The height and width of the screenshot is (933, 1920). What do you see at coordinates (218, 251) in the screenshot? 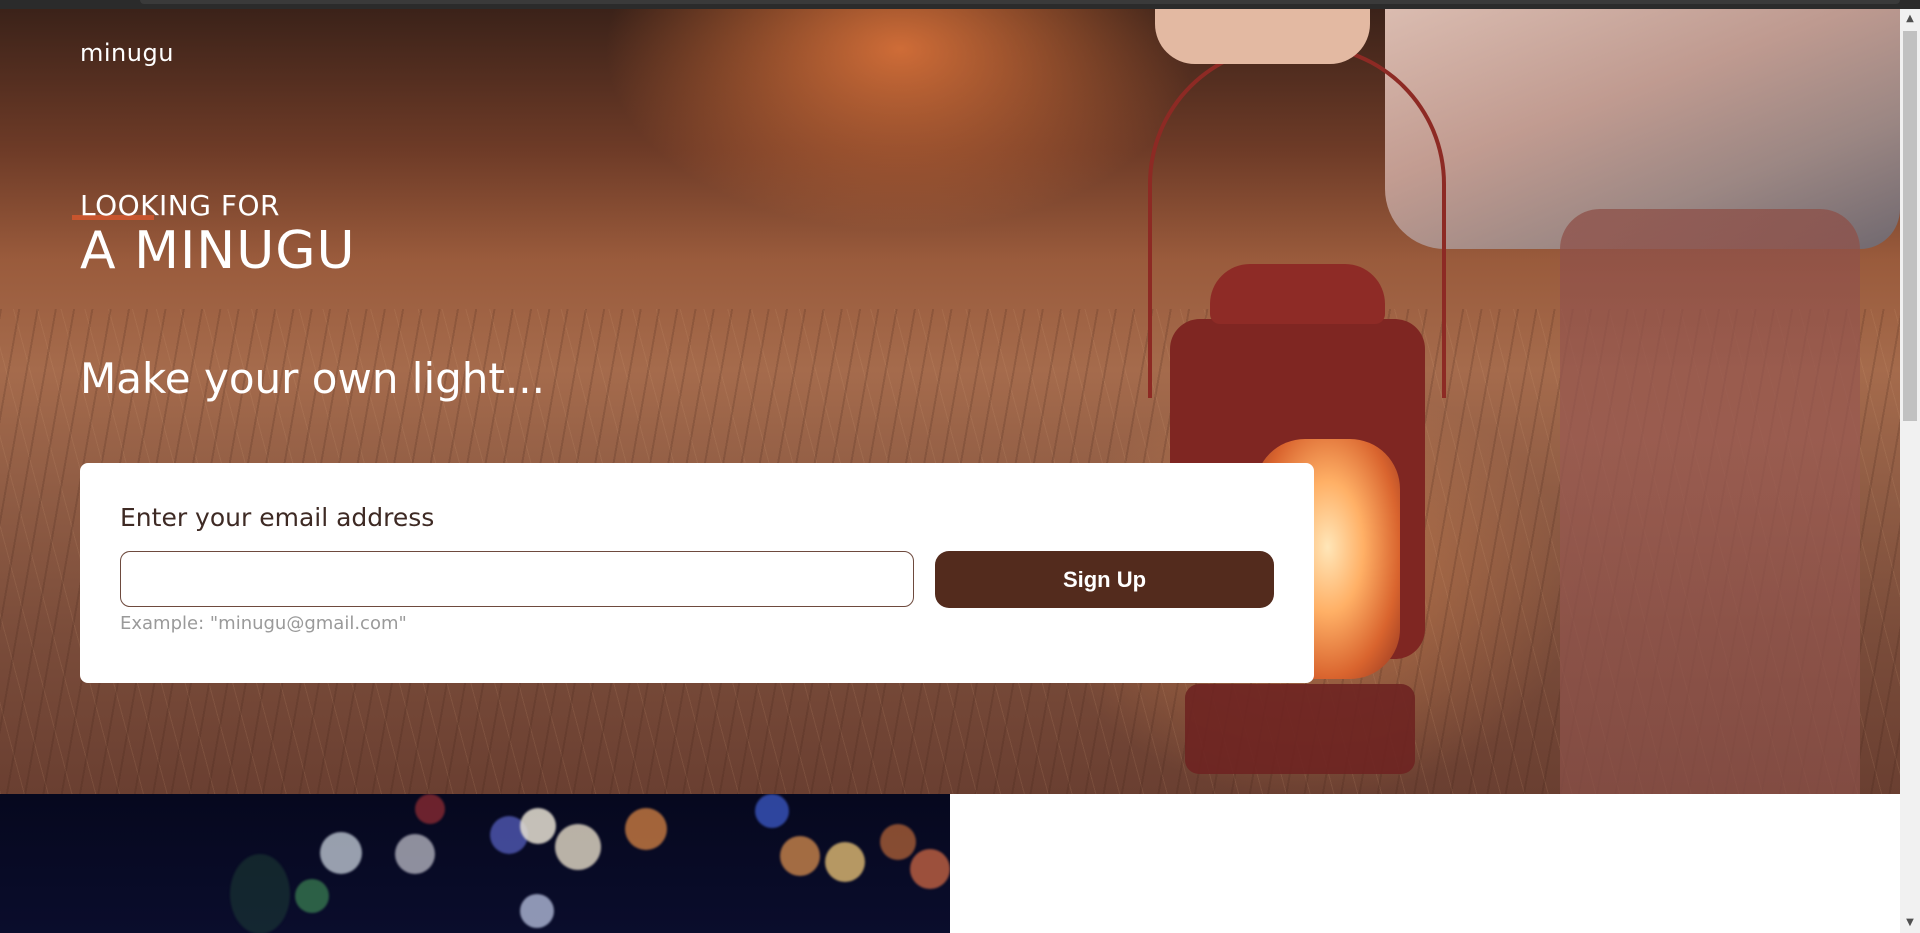
I see `hero-headline: A MINUGU` at bounding box center [218, 251].